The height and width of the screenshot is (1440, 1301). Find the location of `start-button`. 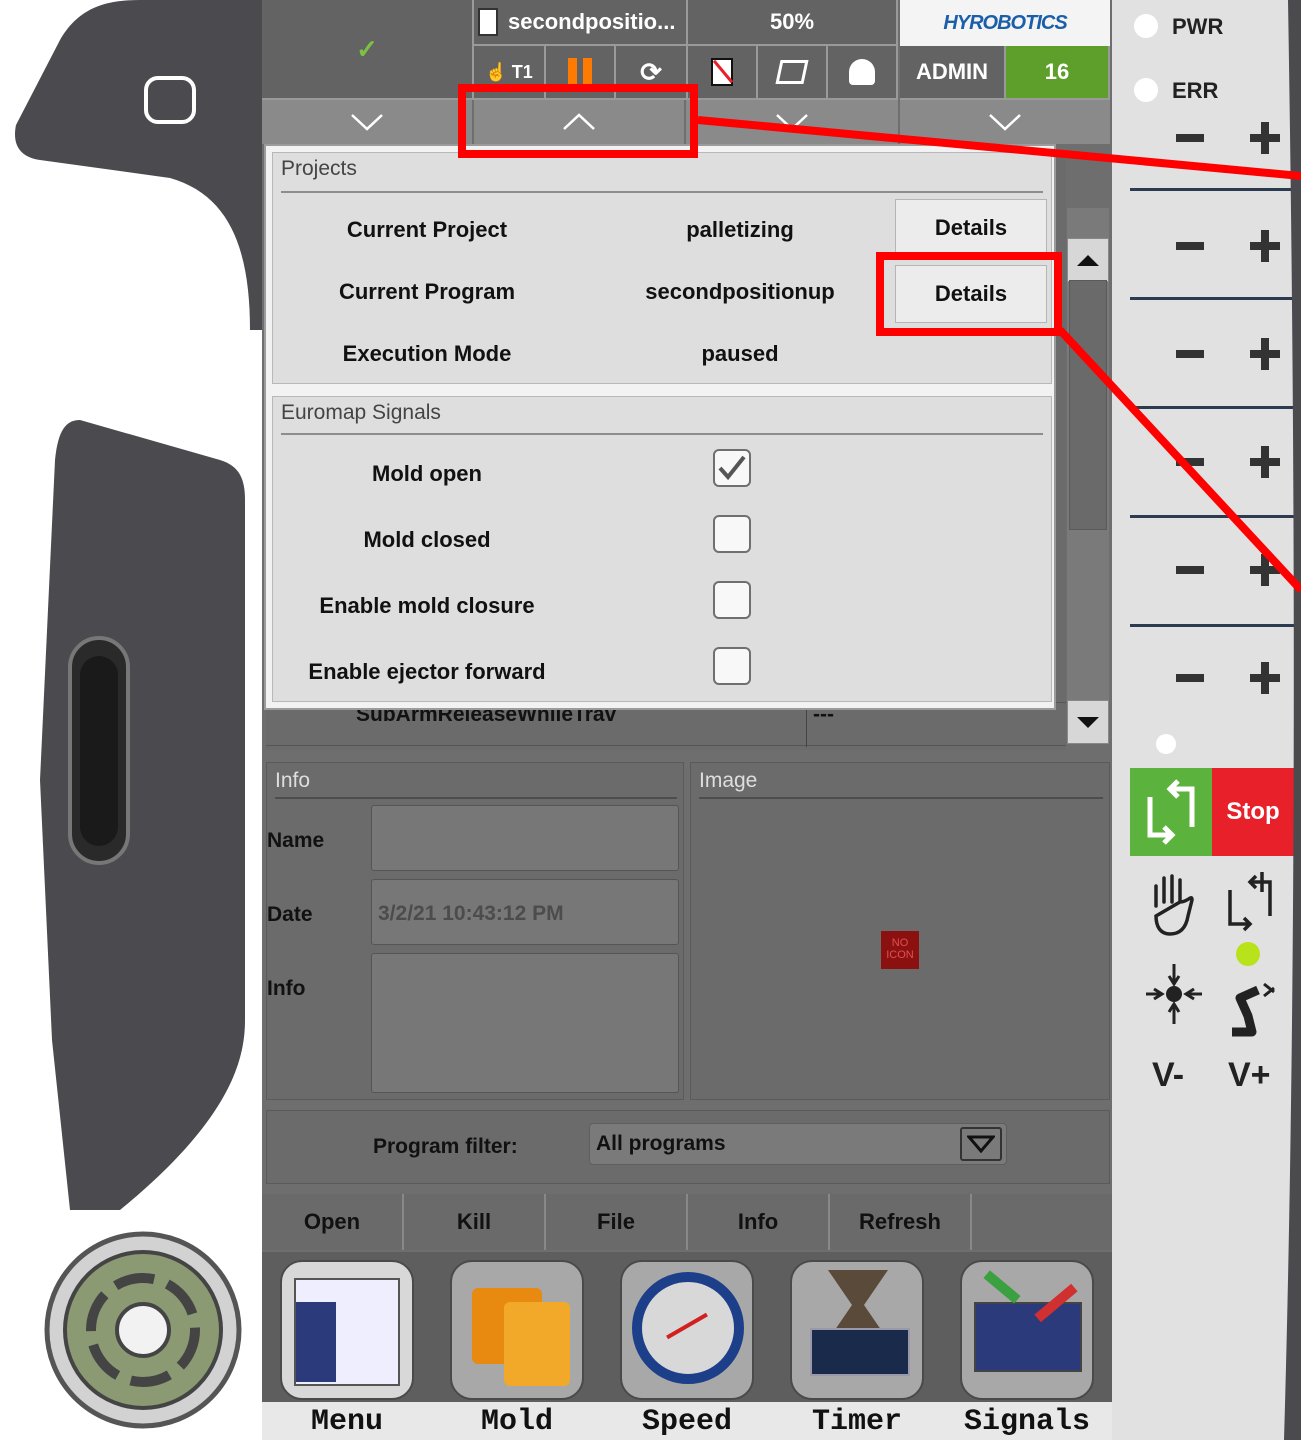

start-button is located at coordinates (1171, 812).